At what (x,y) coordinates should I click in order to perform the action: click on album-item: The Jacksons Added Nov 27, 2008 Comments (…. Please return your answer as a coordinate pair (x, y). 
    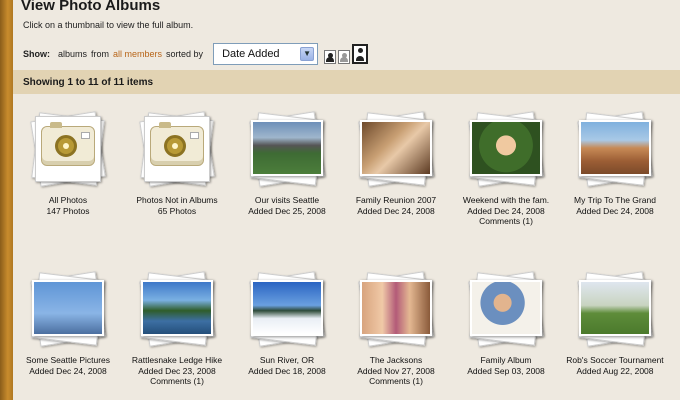
    Looking at the image, I should click on (396, 328).